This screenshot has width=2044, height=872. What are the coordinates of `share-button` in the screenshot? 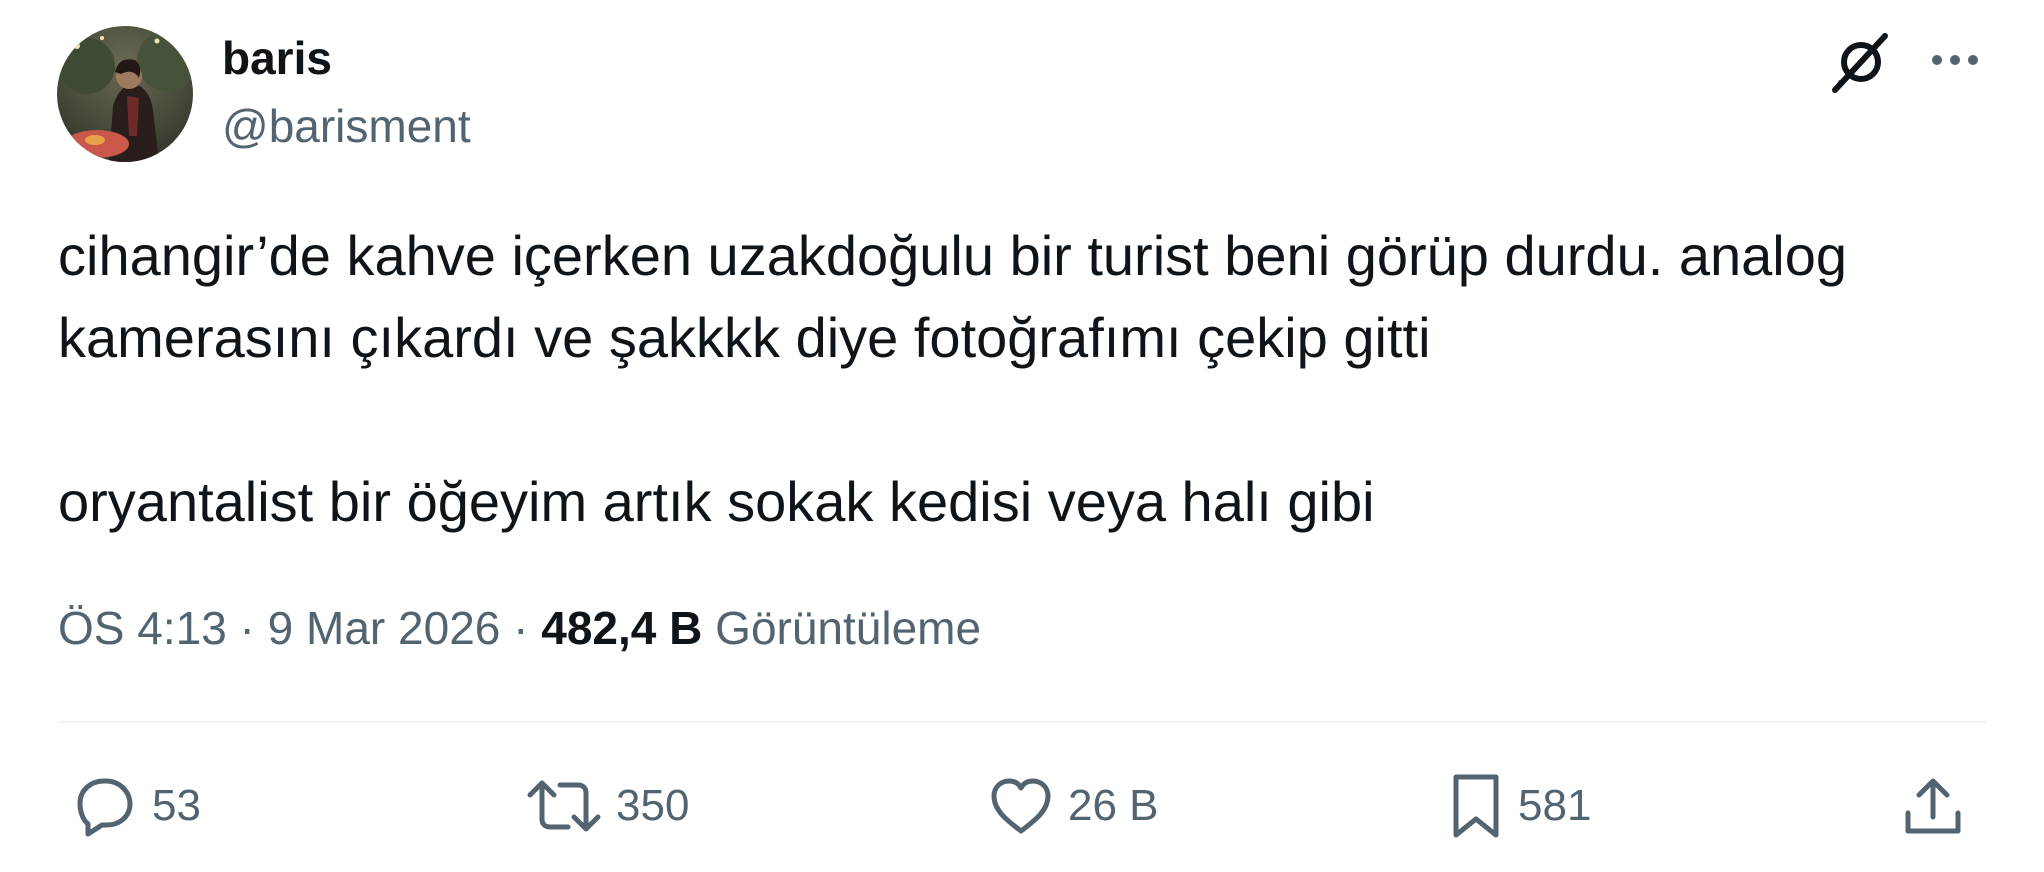 It's located at (1933, 806).